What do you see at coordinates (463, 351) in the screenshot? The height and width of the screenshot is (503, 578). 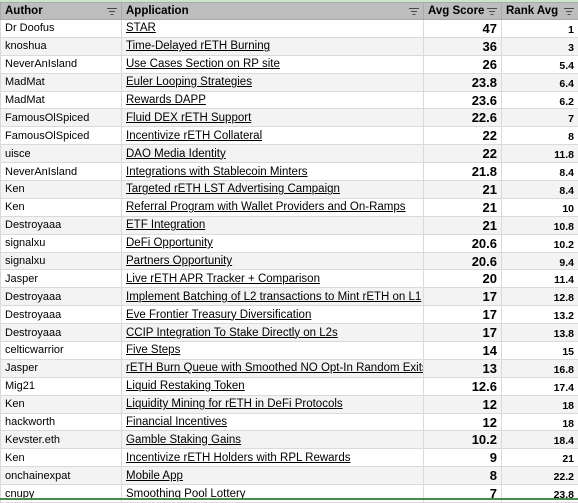 I see `avg-score-cell: 14` at bounding box center [463, 351].